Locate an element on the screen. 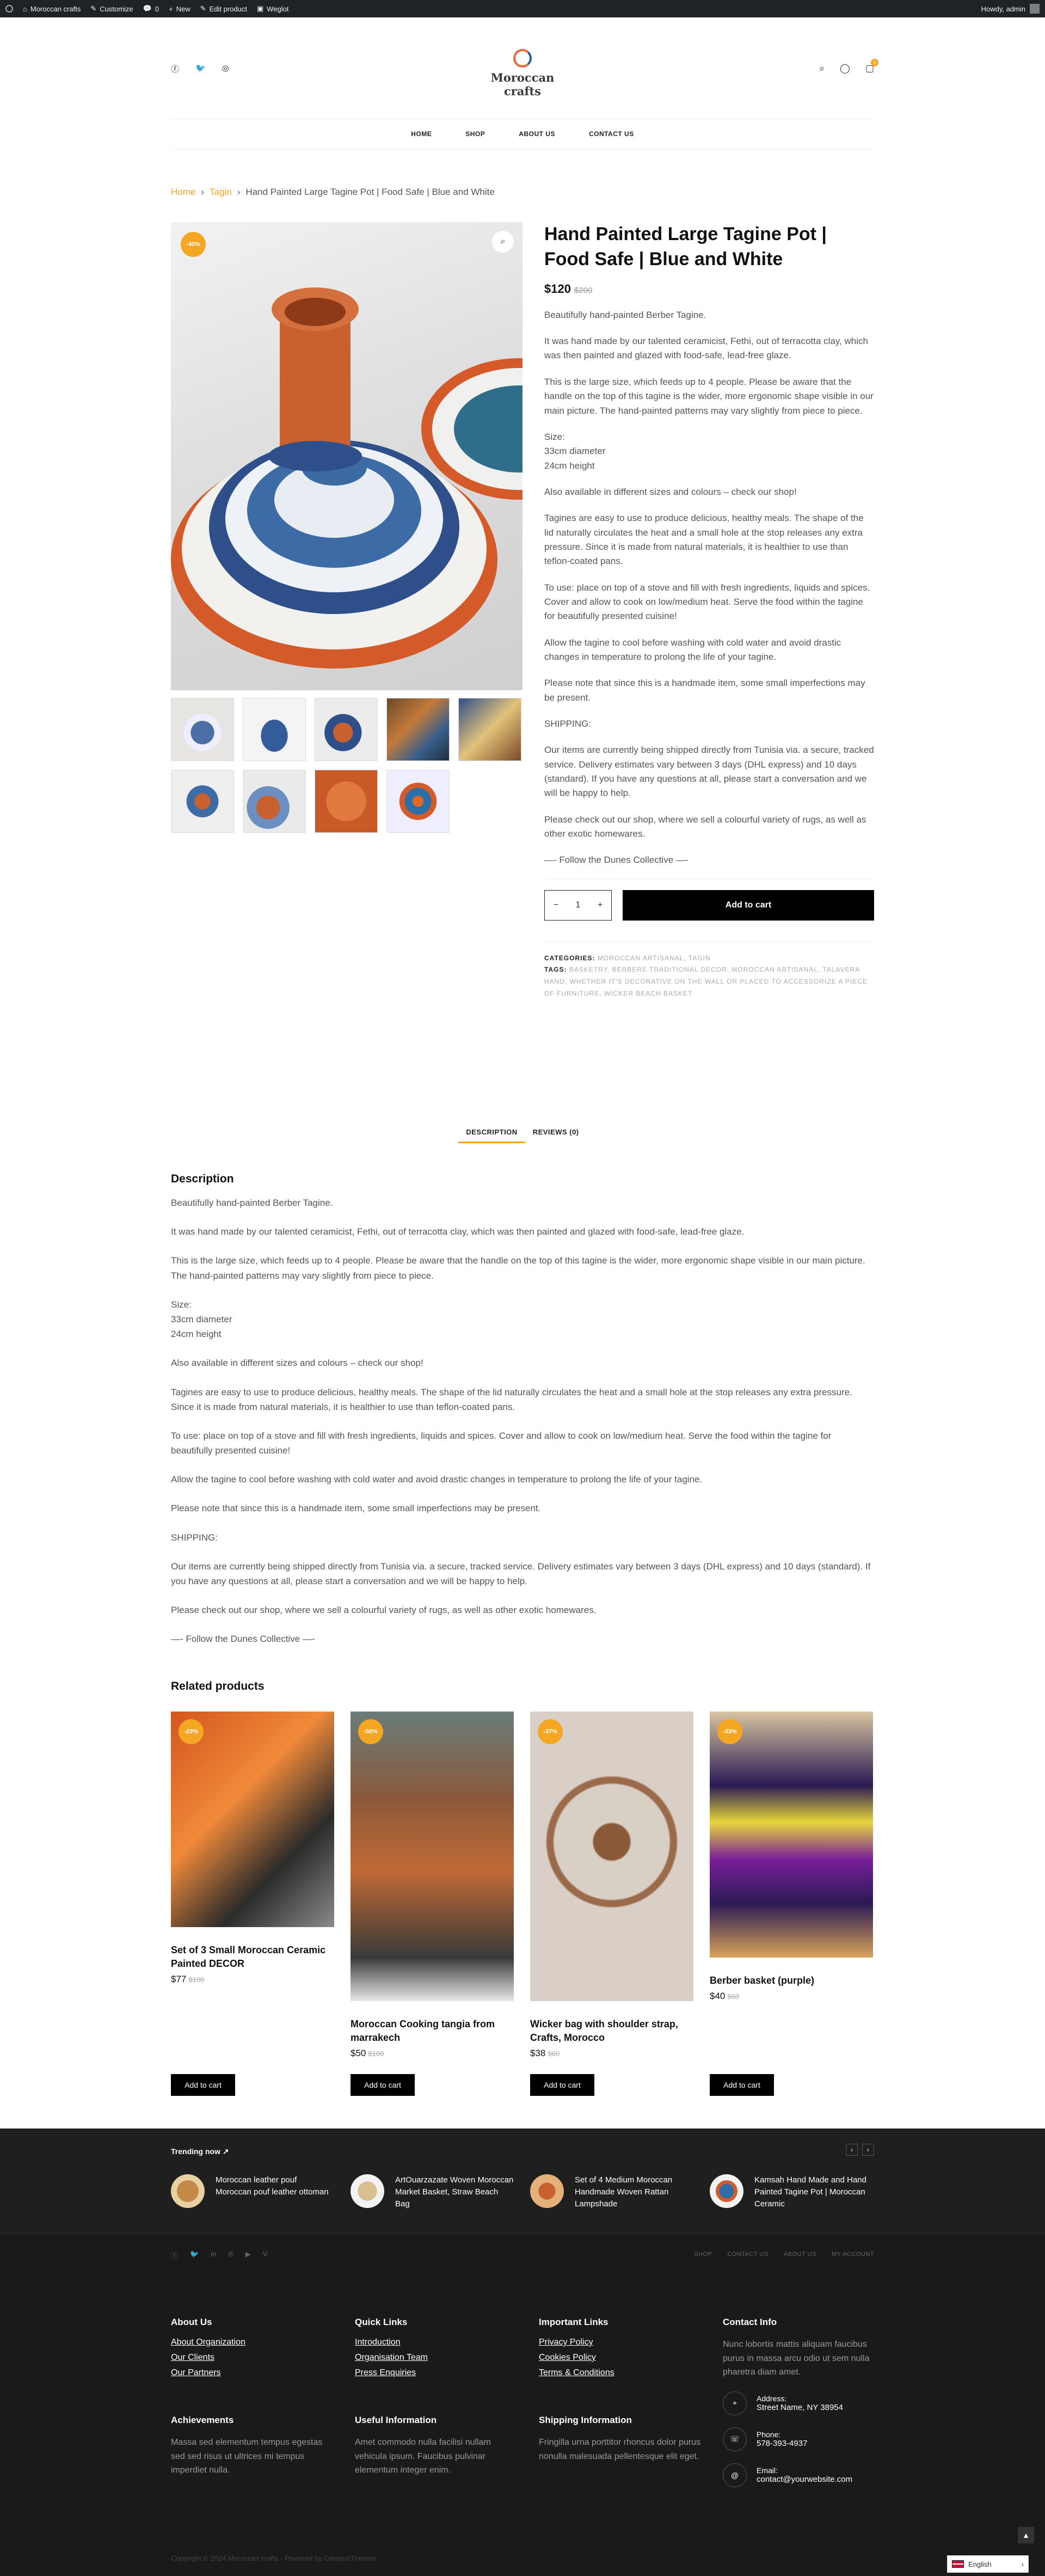 This screenshot has height=2576, width=1045. related-product-name: Moroccan Cooking tangia from marrakech is located at coordinates (432, 2031).